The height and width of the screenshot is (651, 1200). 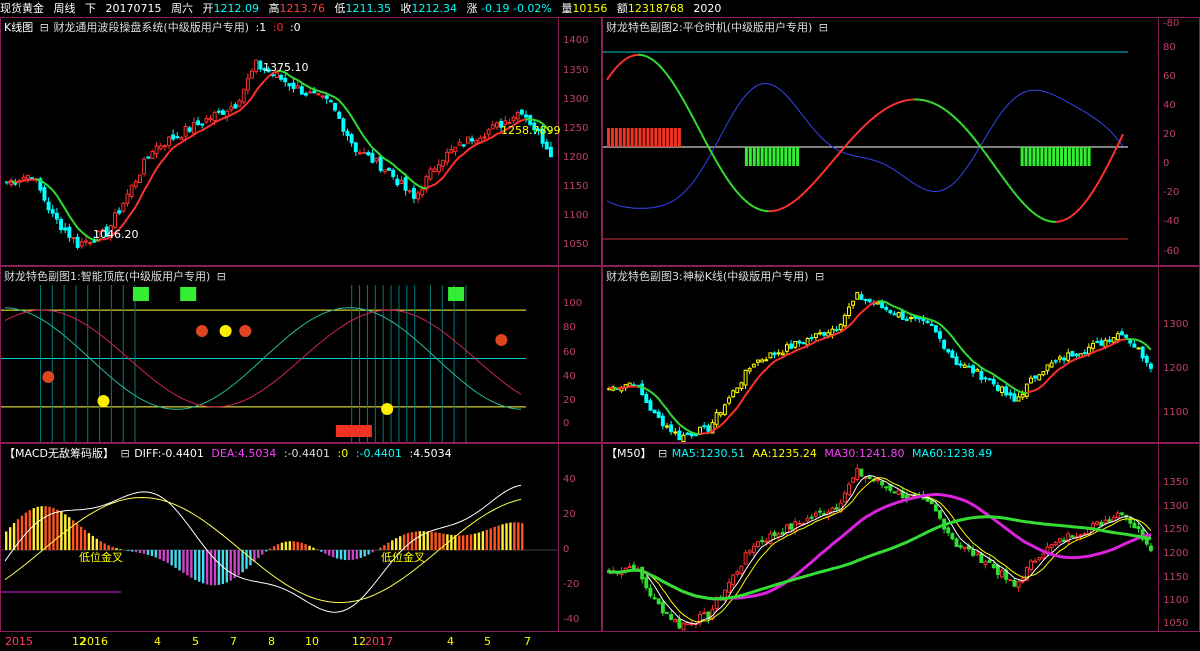 What do you see at coordinates (18, 27) in the screenshot?
I see `kline-title-text: K线图` at bounding box center [18, 27].